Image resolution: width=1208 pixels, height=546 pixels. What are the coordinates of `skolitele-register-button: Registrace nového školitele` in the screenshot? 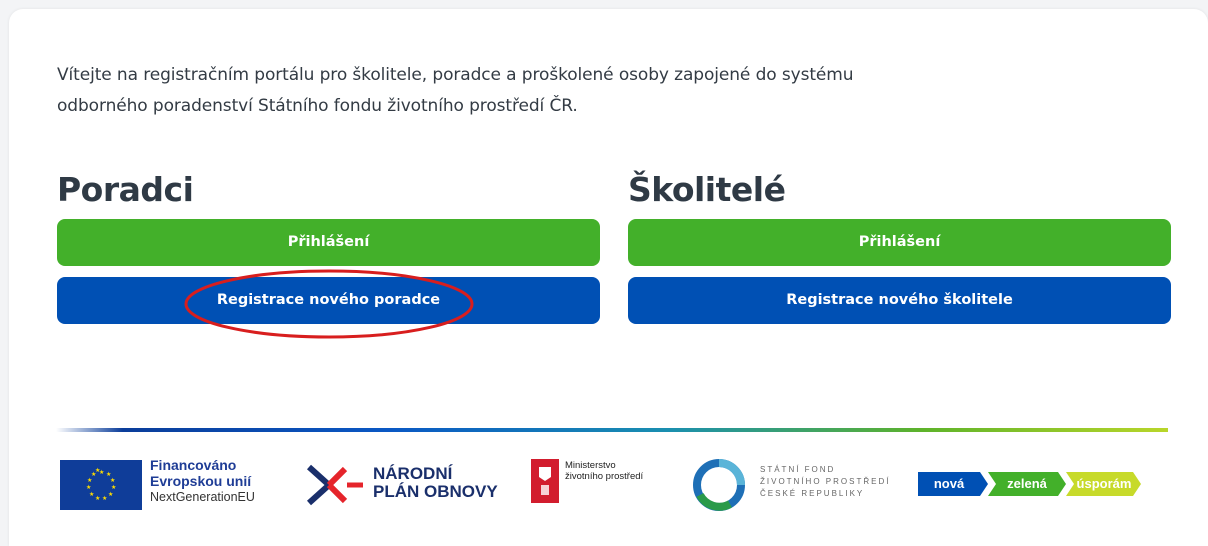 It's located at (899, 300).